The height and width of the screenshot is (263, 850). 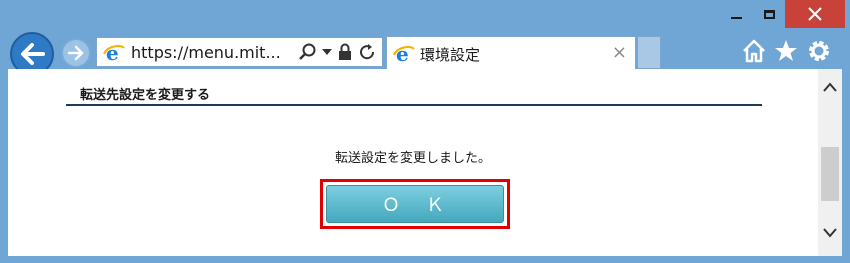 What do you see at coordinates (145, 95) in the screenshot?
I see `section-title: 転送先設定を変更する` at bounding box center [145, 95].